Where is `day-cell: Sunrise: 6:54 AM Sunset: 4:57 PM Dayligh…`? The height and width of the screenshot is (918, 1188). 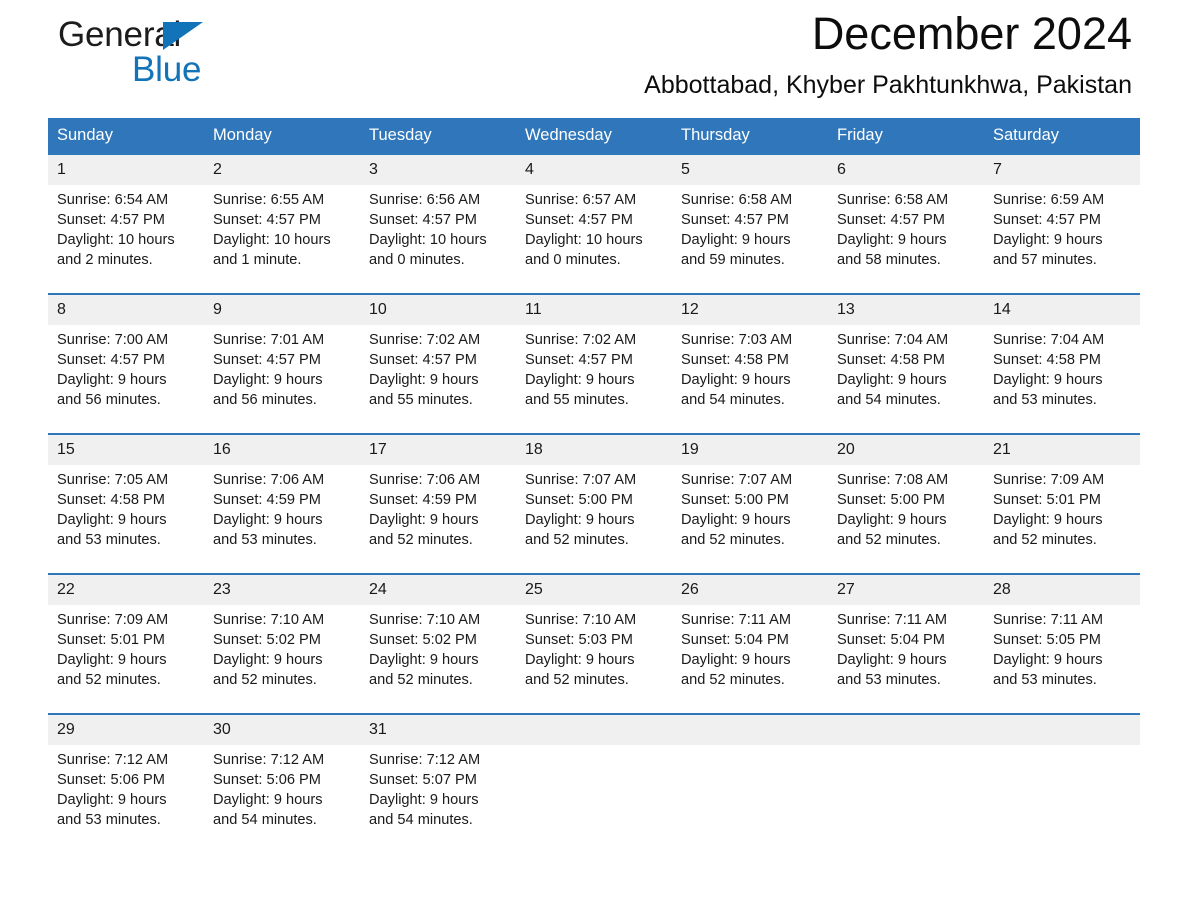 day-cell: Sunrise: 6:54 AM Sunset: 4:57 PM Dayligh… is located at coordinates (126, 239).